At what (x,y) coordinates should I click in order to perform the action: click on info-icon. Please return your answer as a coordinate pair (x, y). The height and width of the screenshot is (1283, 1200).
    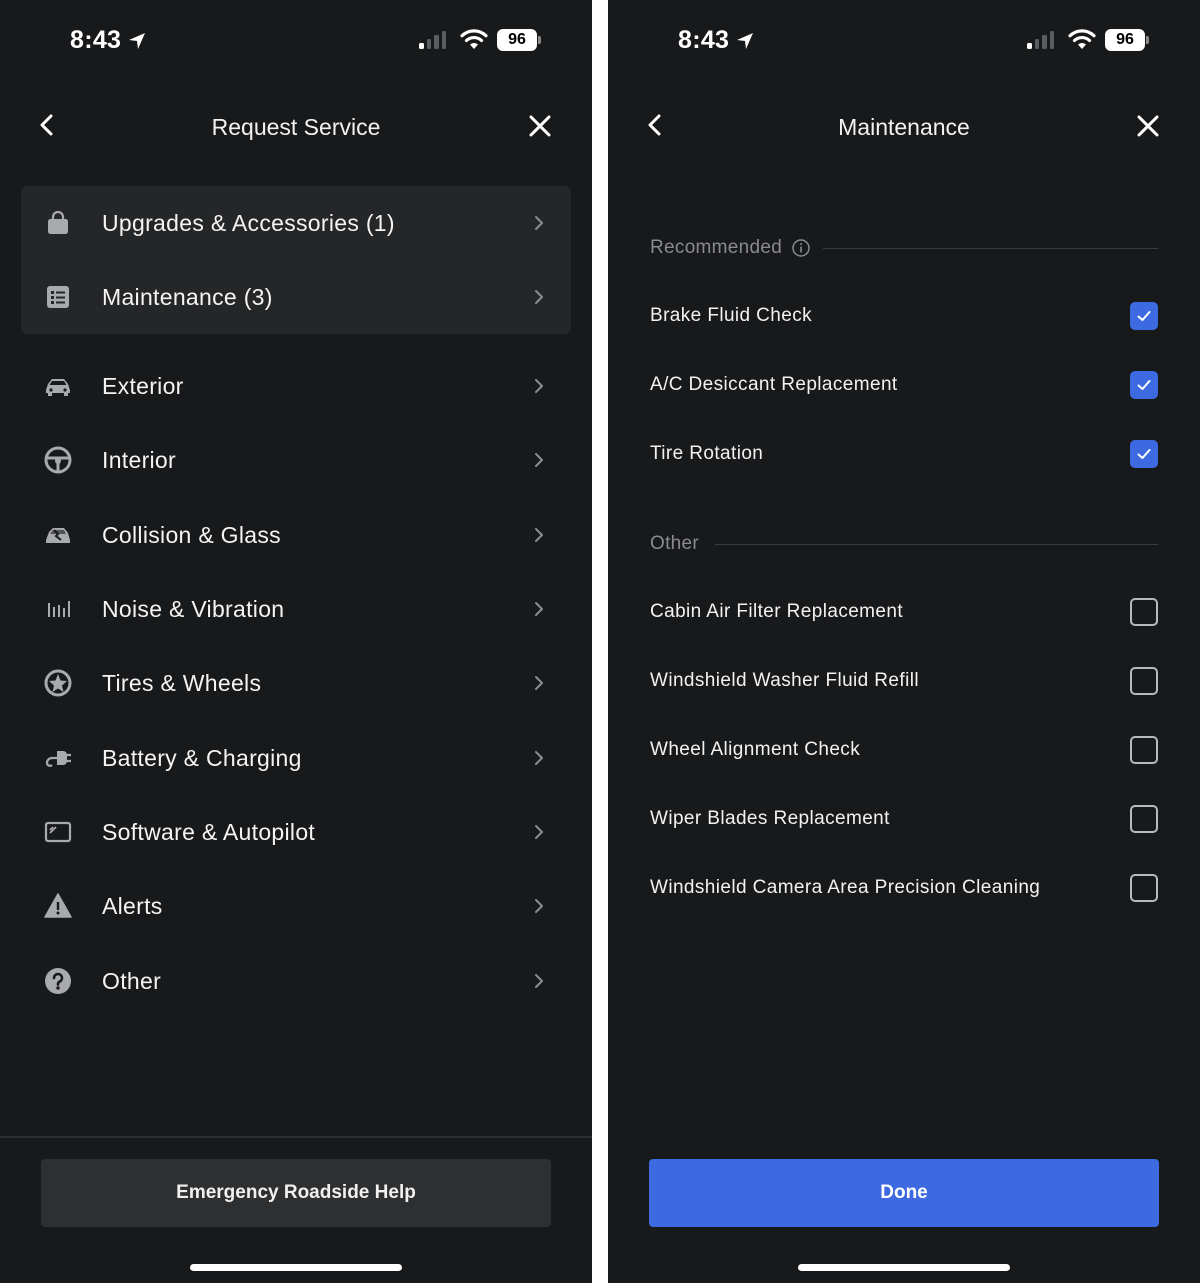
    Looking at the image, I should click on (801, 248).